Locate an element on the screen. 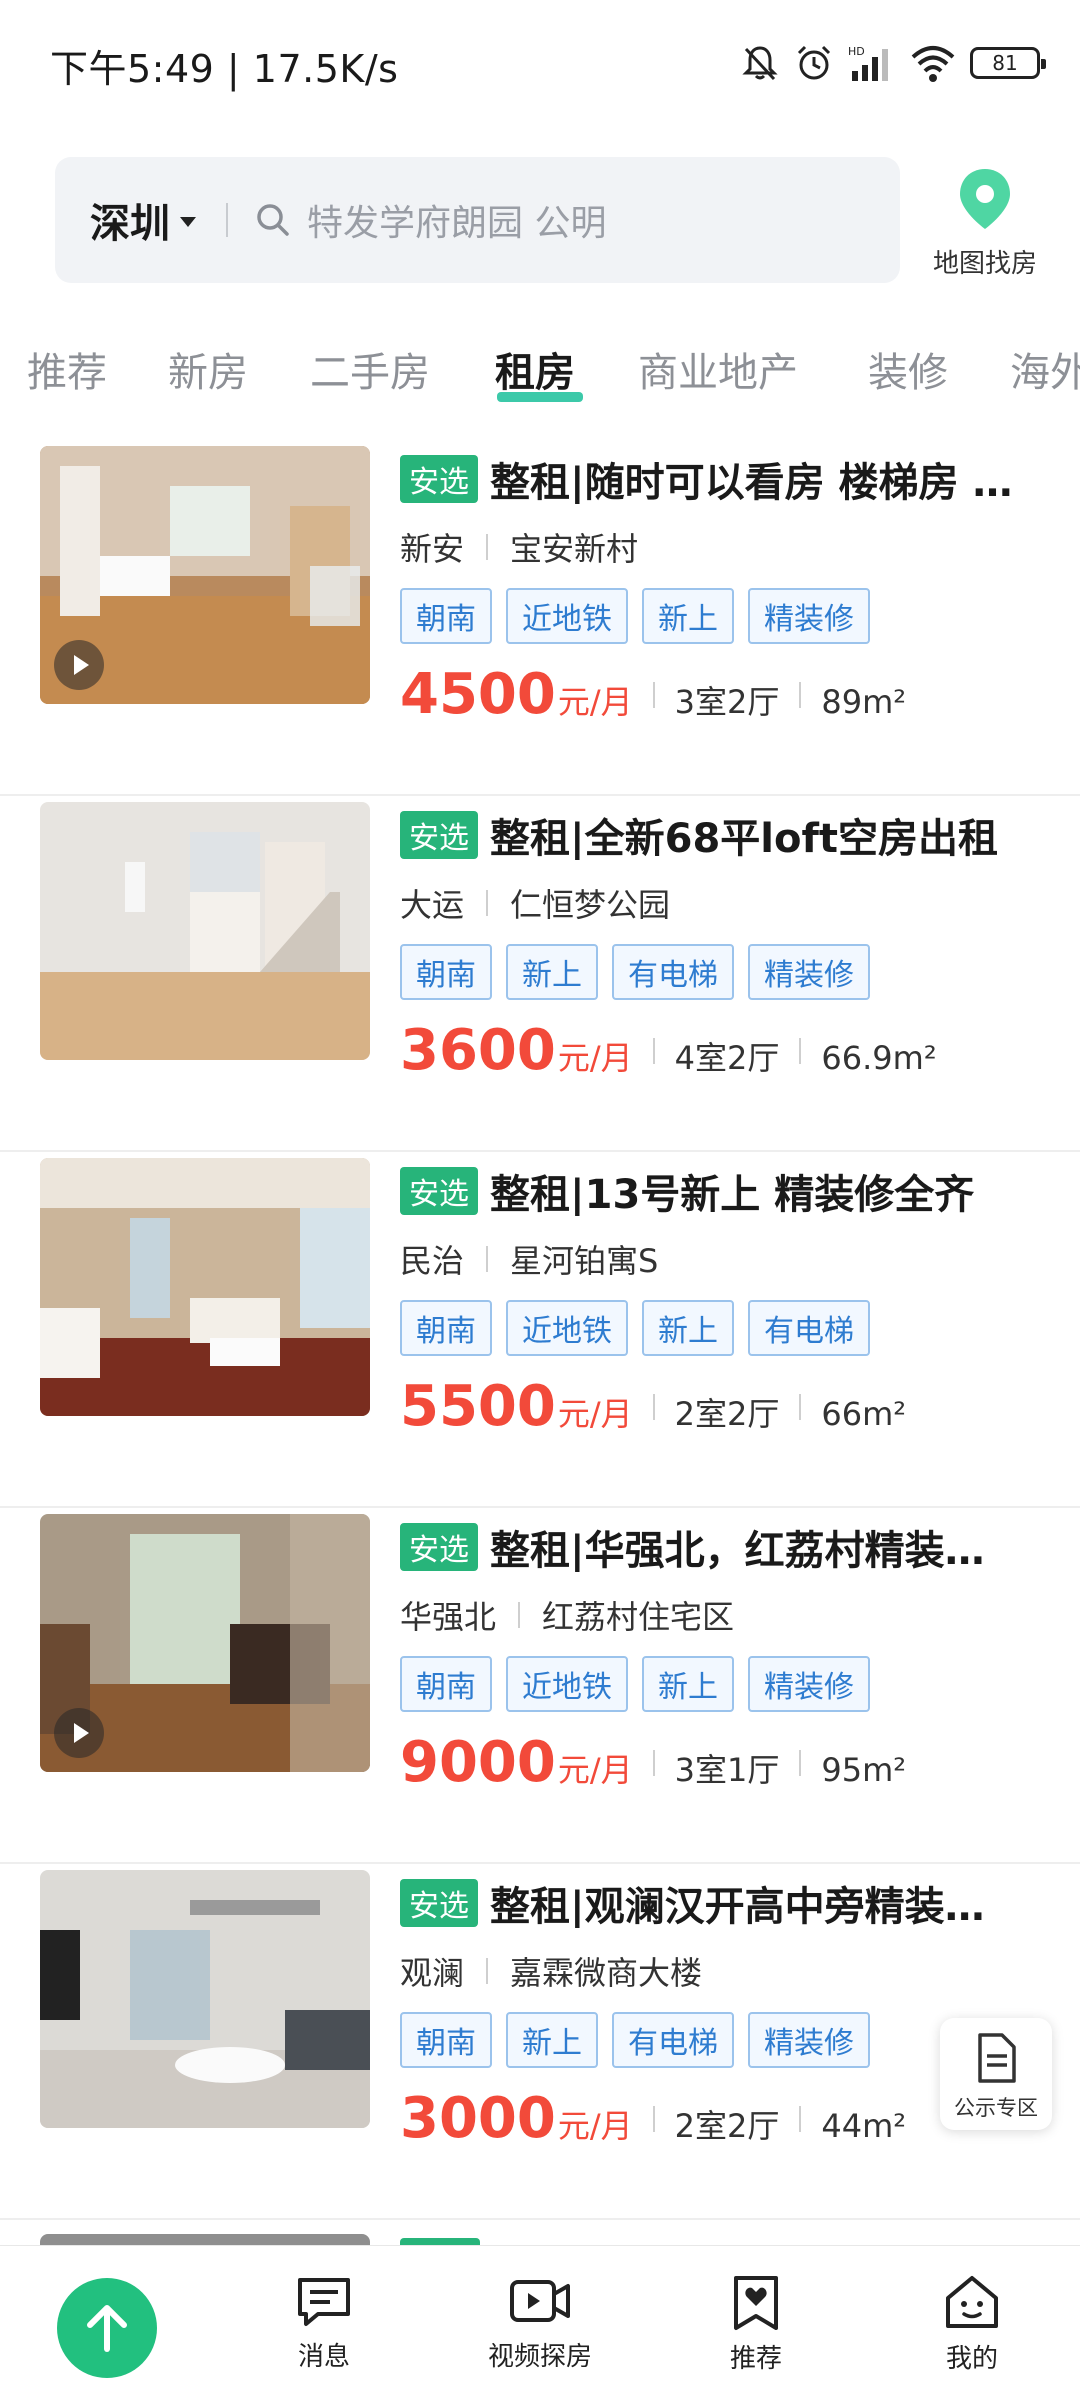  document-icon is located at coordinates (997, 2058).